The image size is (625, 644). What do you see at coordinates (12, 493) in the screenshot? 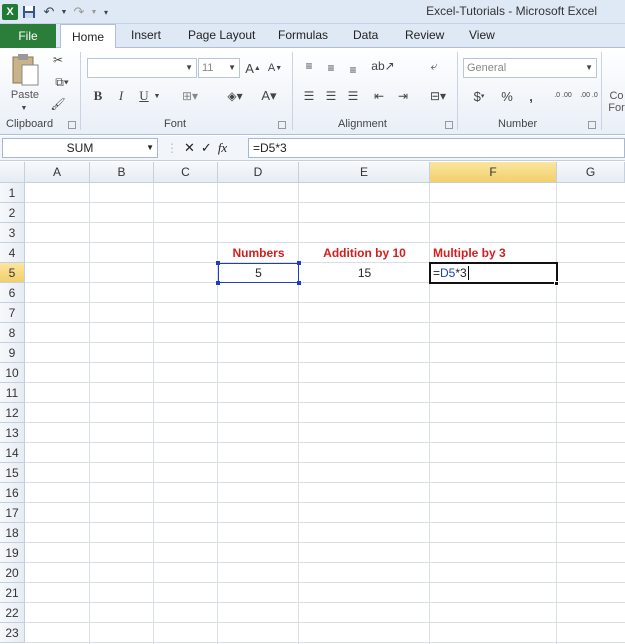
I see `row-header-16: 16` at bounding box center [12, 493].